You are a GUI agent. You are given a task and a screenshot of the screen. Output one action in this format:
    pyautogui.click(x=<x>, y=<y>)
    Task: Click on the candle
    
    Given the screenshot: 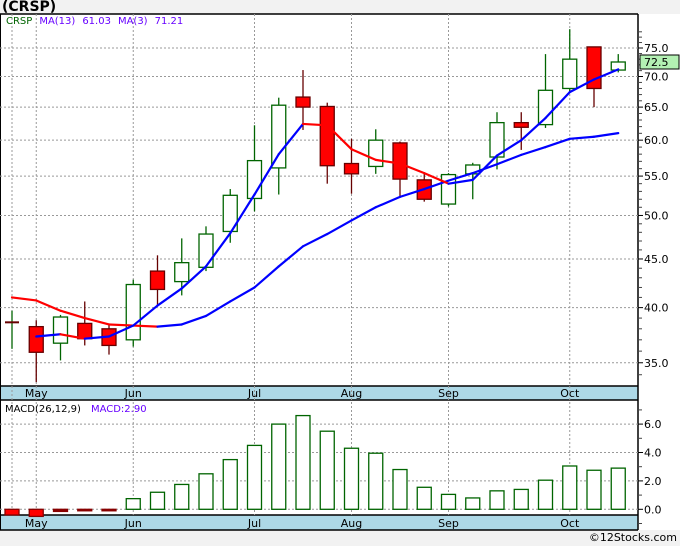 What is the action you would take?
    pyautogui.click(x=133, y=313)
    